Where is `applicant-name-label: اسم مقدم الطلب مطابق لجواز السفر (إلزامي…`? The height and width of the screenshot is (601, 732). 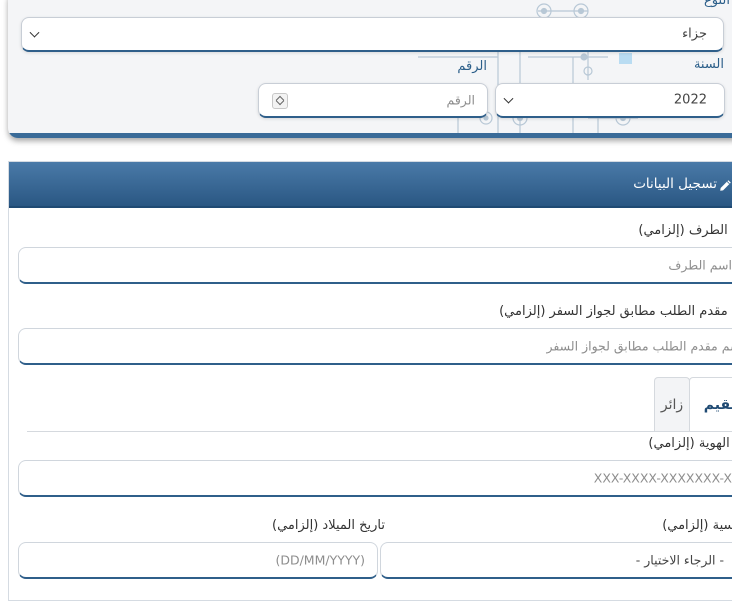
applicant-name-label: اسم مقدم الطلب مطابق لجواز السفر (إلزامي… is located at coordinates (615, 311).